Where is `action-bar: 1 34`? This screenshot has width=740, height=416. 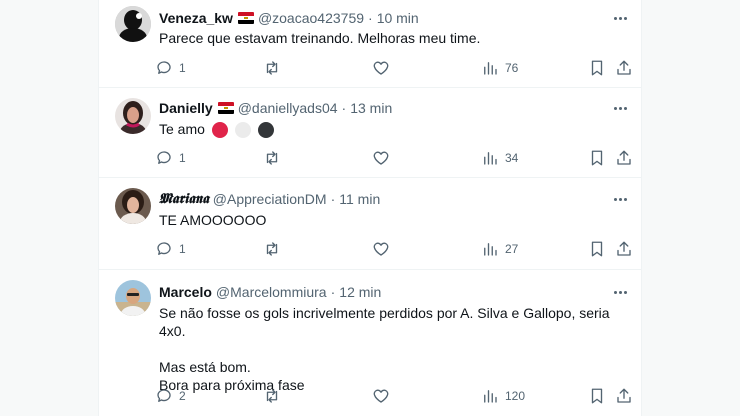 action-bar: 1 34 is located at coordinates (400, 158).